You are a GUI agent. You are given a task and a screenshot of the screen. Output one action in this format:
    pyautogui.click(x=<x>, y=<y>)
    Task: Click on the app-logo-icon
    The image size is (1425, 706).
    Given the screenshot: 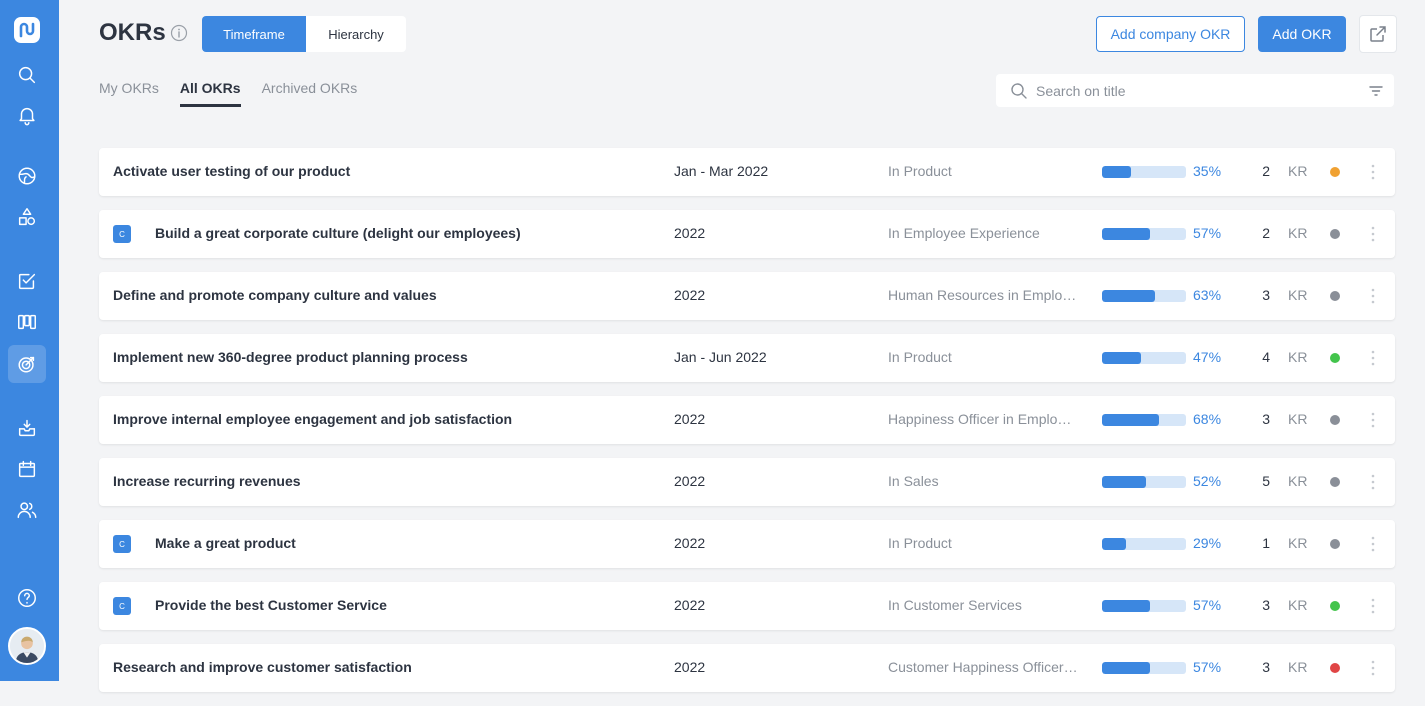 What is the action you would take?
    pyautogui.click(x=27, y=30)
    